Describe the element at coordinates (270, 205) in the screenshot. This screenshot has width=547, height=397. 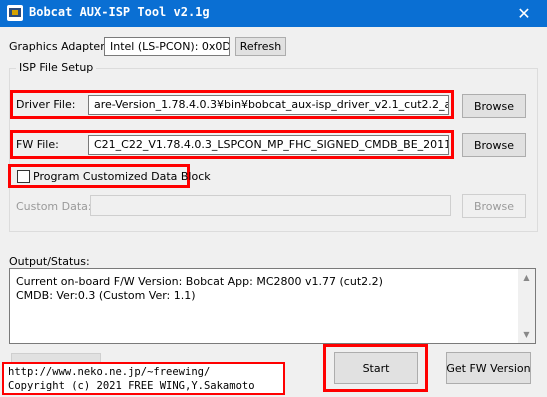
I see `custom-data-field` at that location.